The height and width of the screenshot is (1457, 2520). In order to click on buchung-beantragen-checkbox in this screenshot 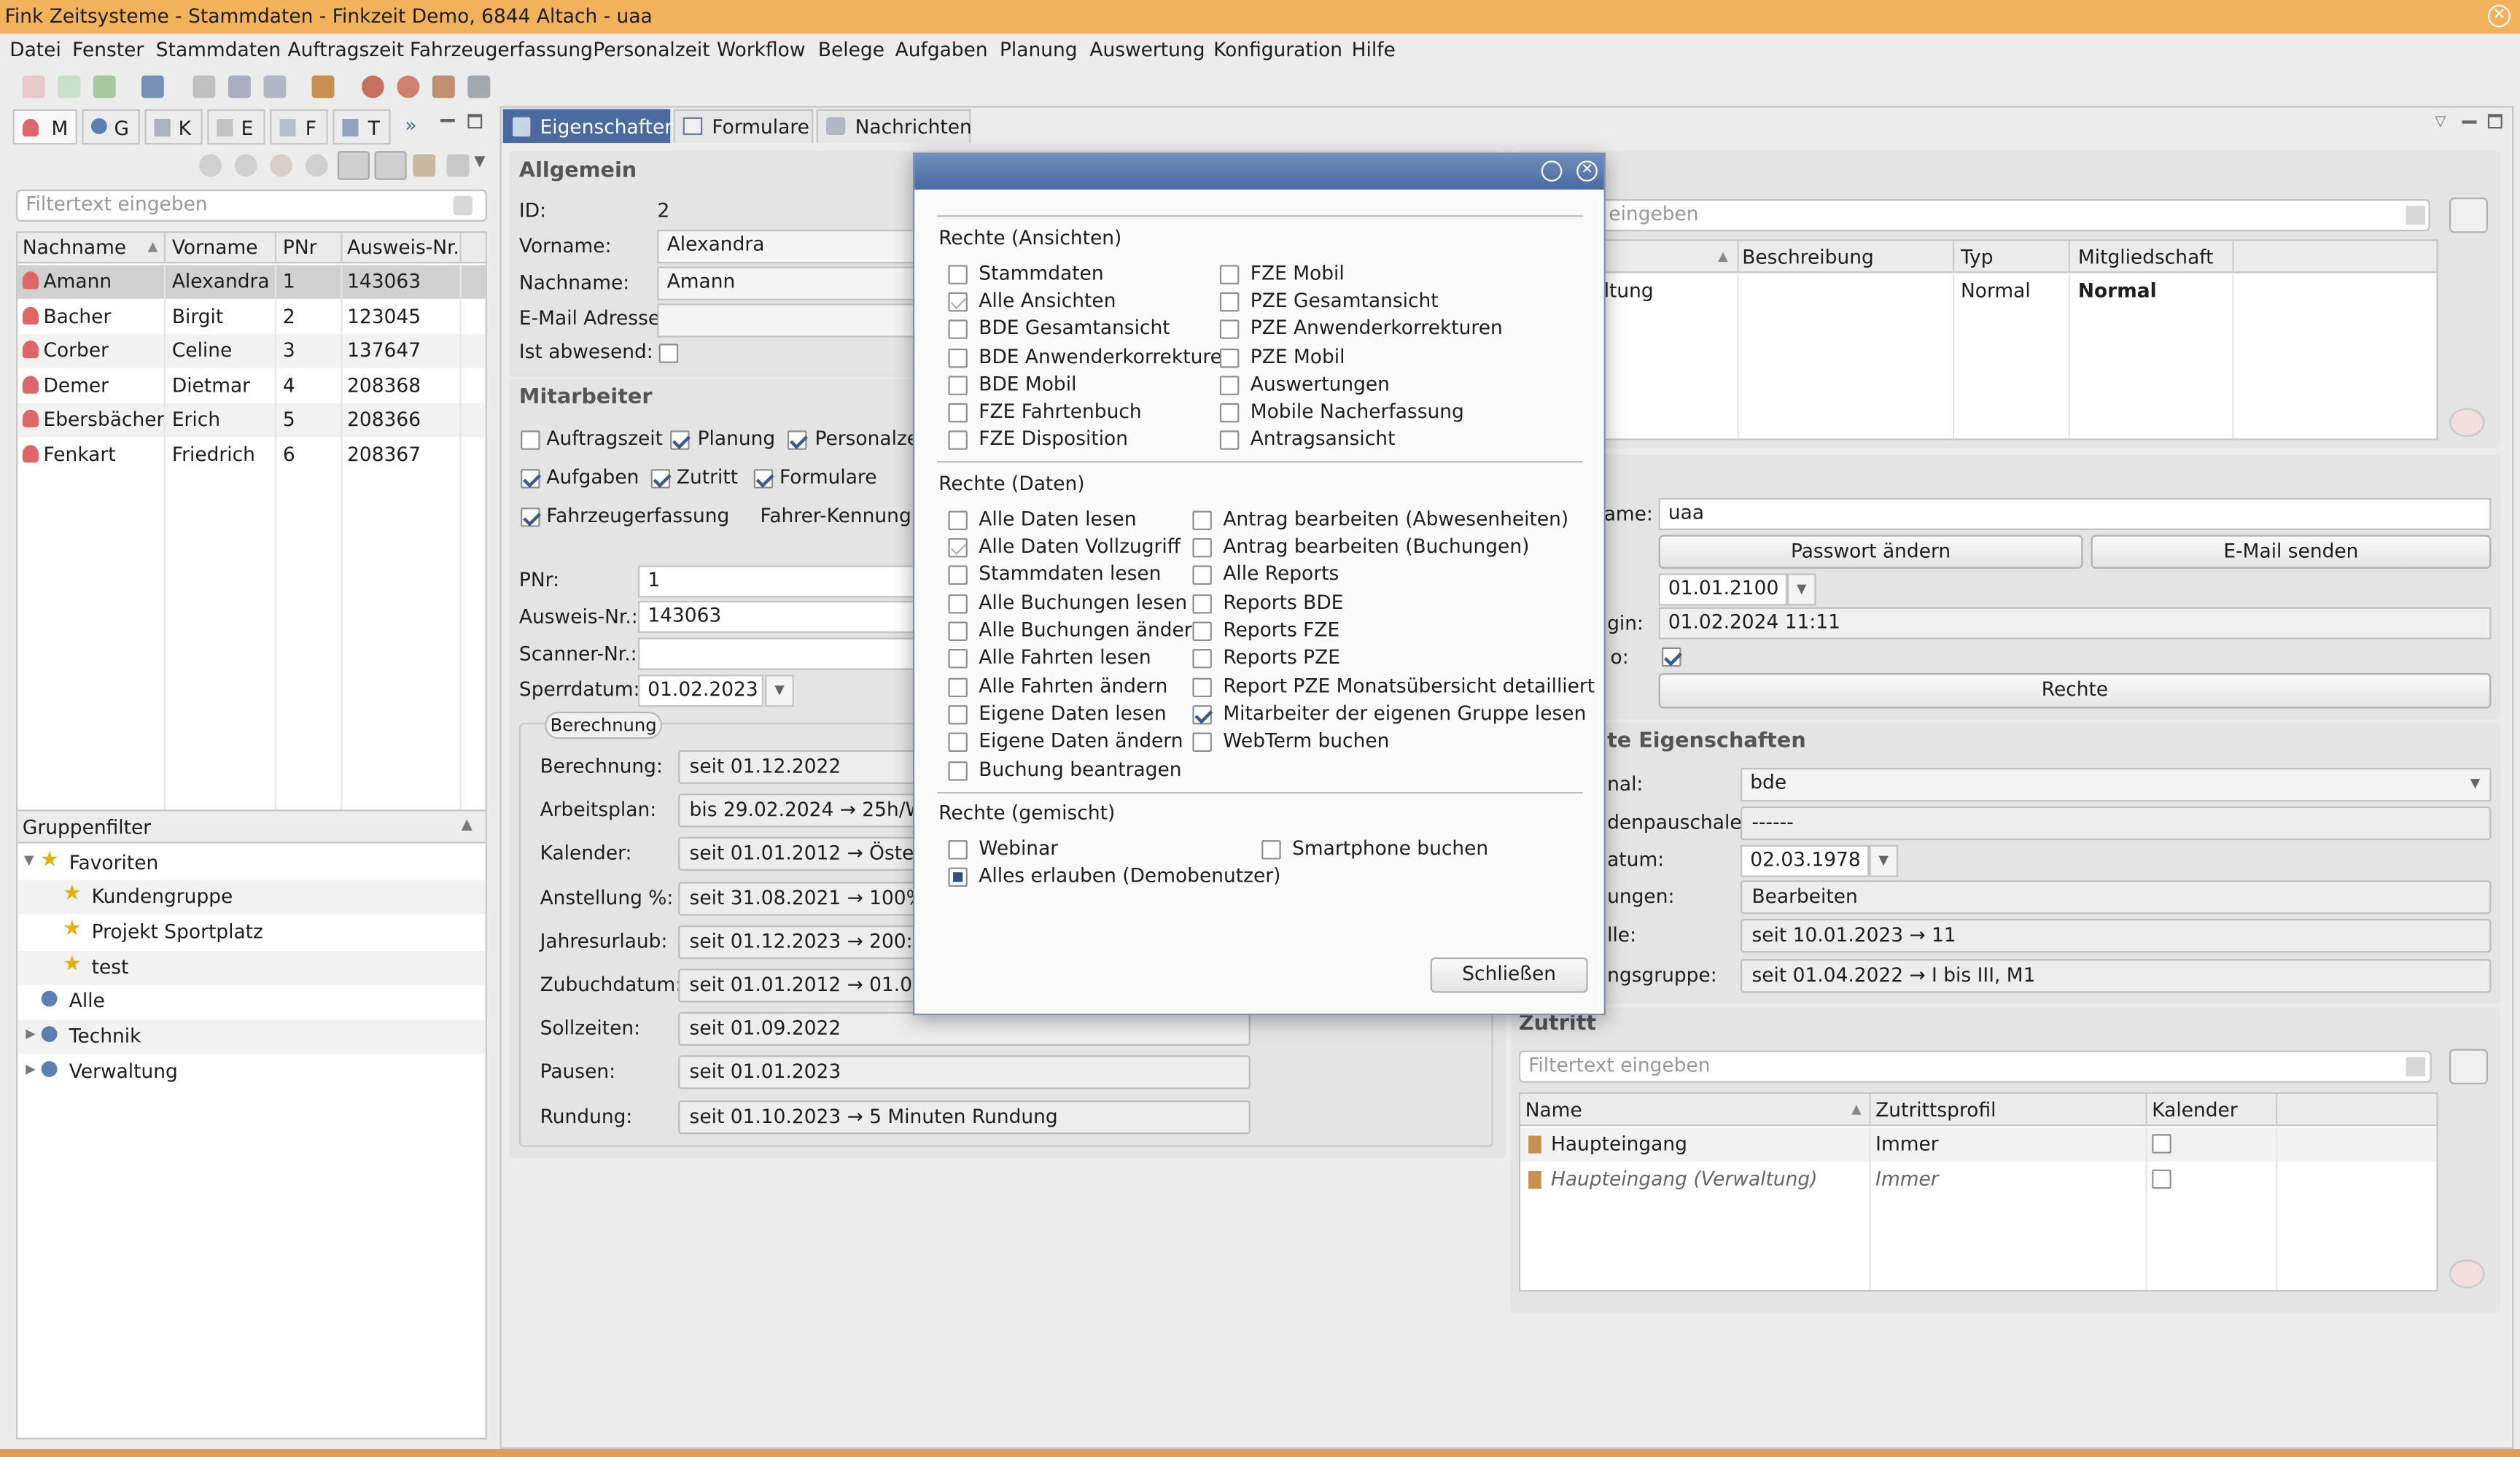, I will do `click(958, 771)`.